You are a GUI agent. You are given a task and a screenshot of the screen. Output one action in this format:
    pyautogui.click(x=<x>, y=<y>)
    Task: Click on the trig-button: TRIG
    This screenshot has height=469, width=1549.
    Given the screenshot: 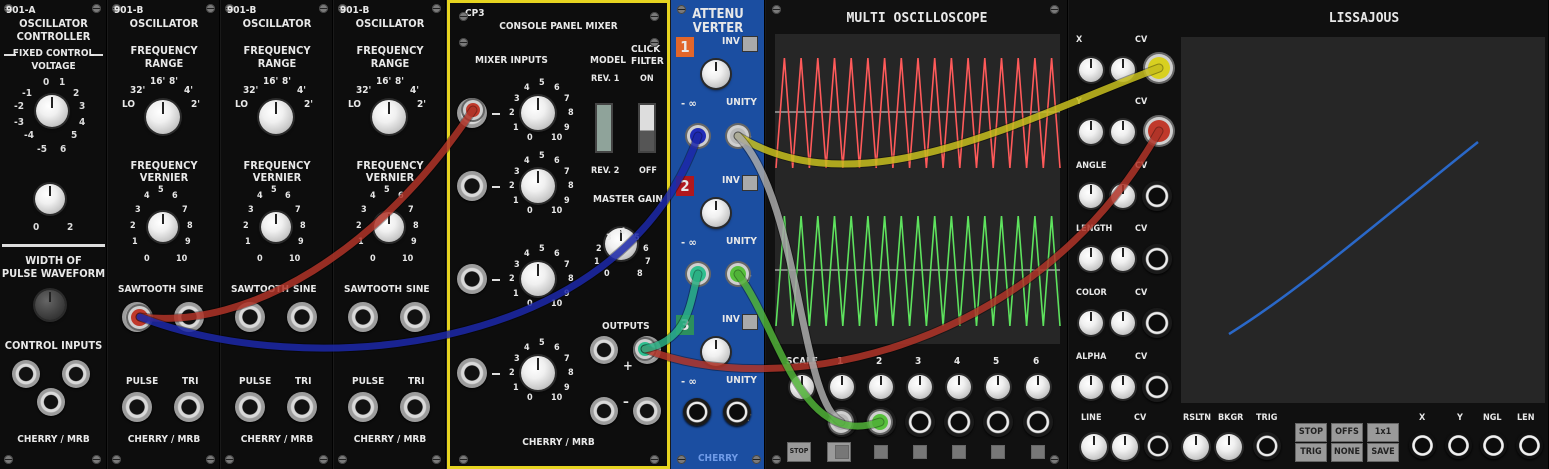 What is the action you would take?
    pyautogui.click(x=1311, y=452)
    